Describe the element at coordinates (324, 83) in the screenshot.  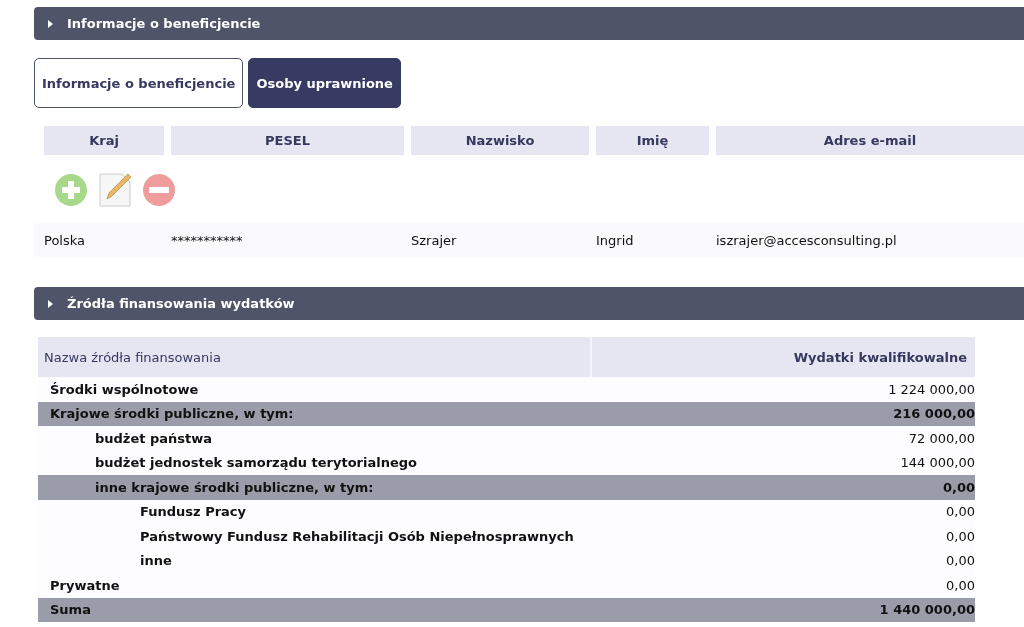
I see `tab: Osoby uprawnione` at that location.